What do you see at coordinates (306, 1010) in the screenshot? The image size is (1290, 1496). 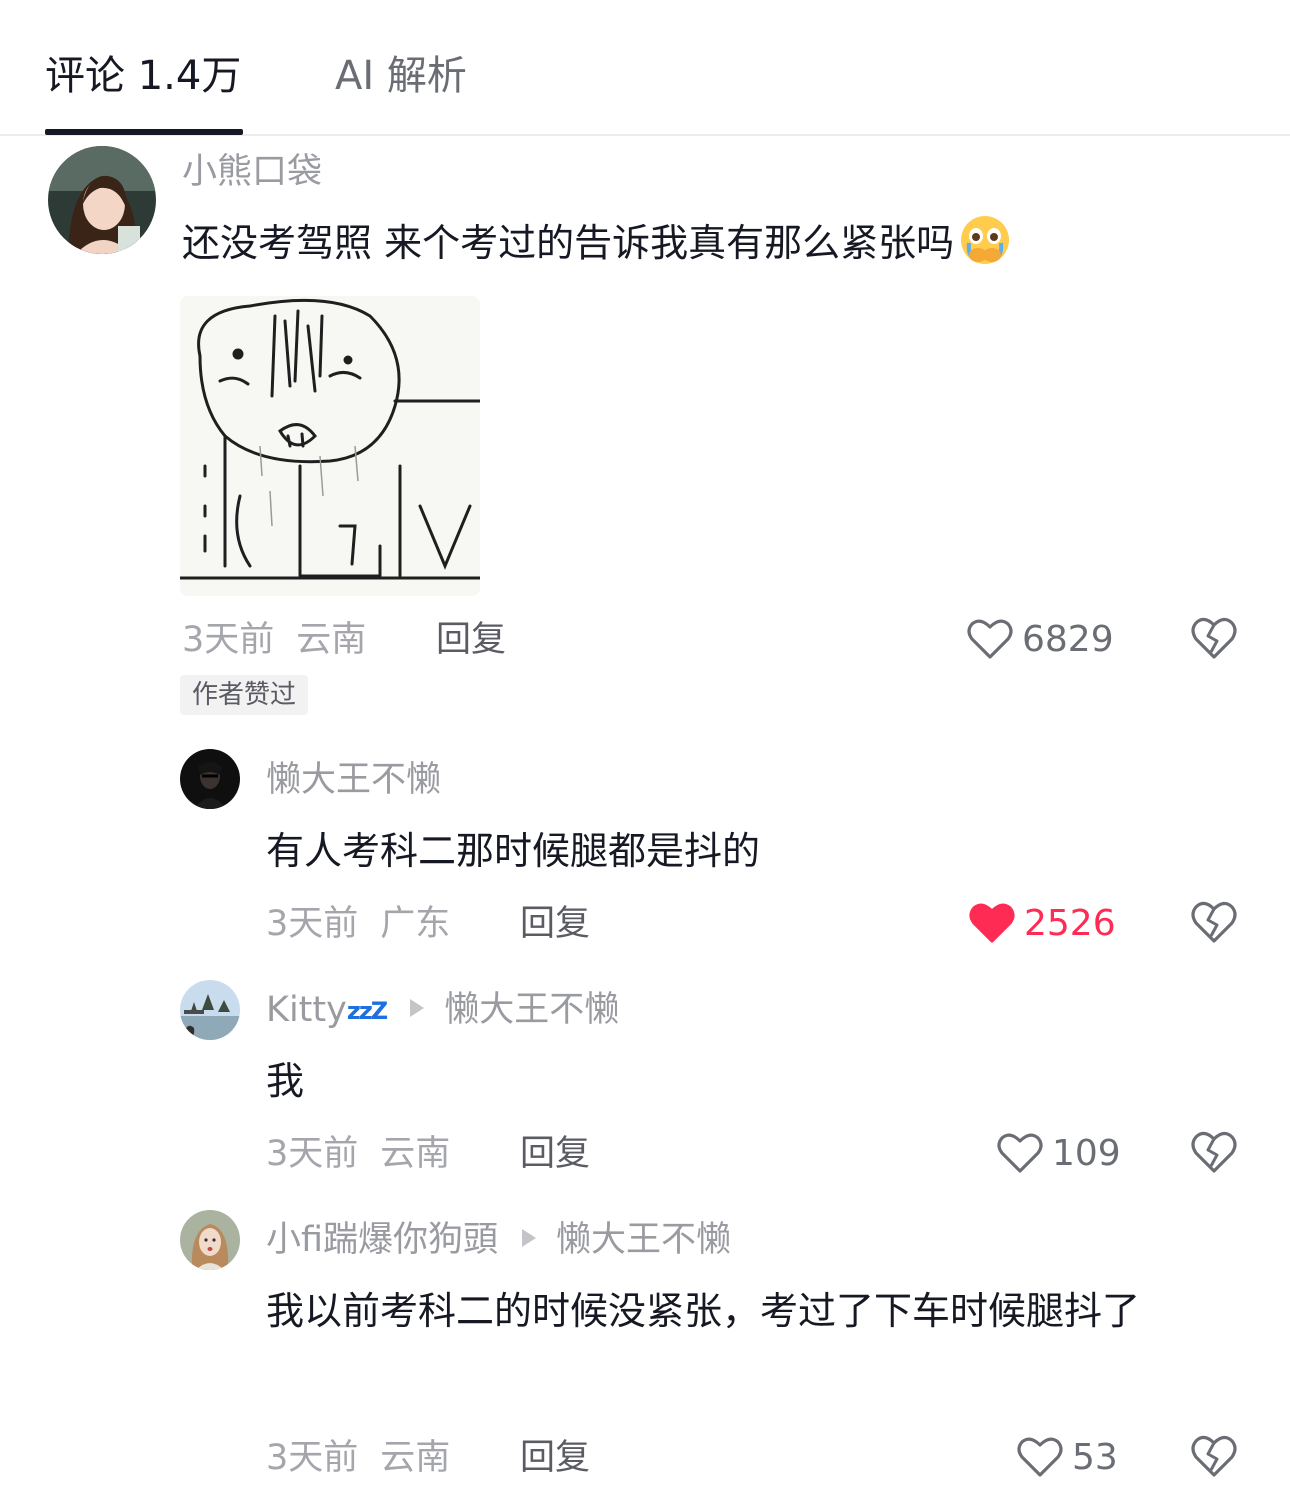 I see `comment-username-name: Kitty` at bounding box center [306, 1010].